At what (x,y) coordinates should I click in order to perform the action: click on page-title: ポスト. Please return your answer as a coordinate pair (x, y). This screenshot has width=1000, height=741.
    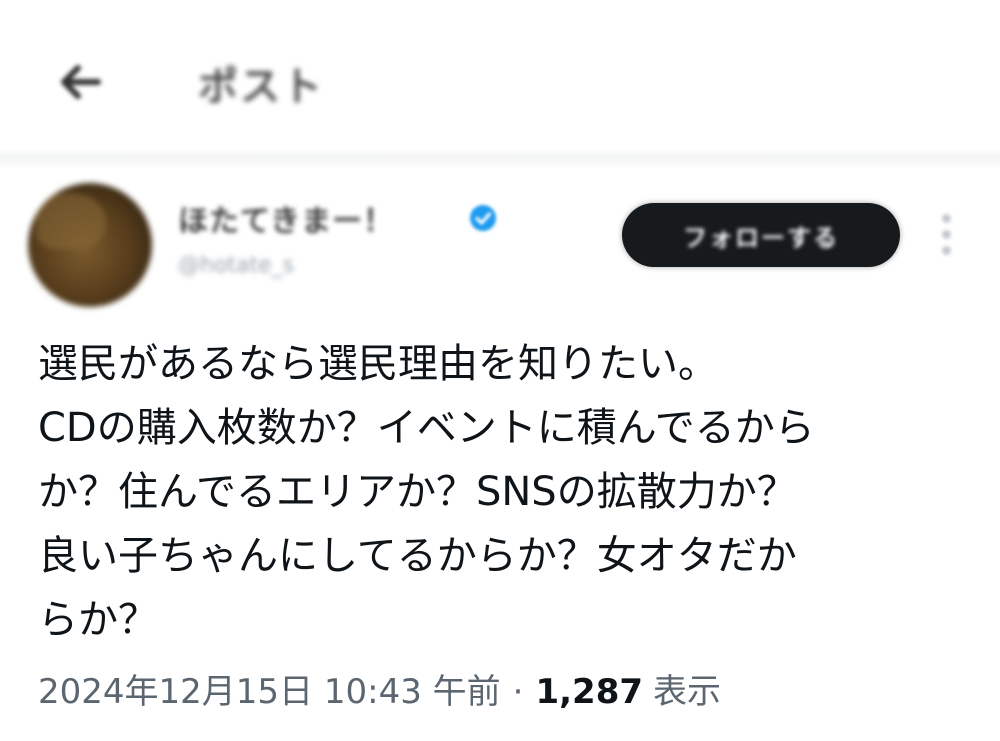
    Looking at the image, I should click on (261, 87).